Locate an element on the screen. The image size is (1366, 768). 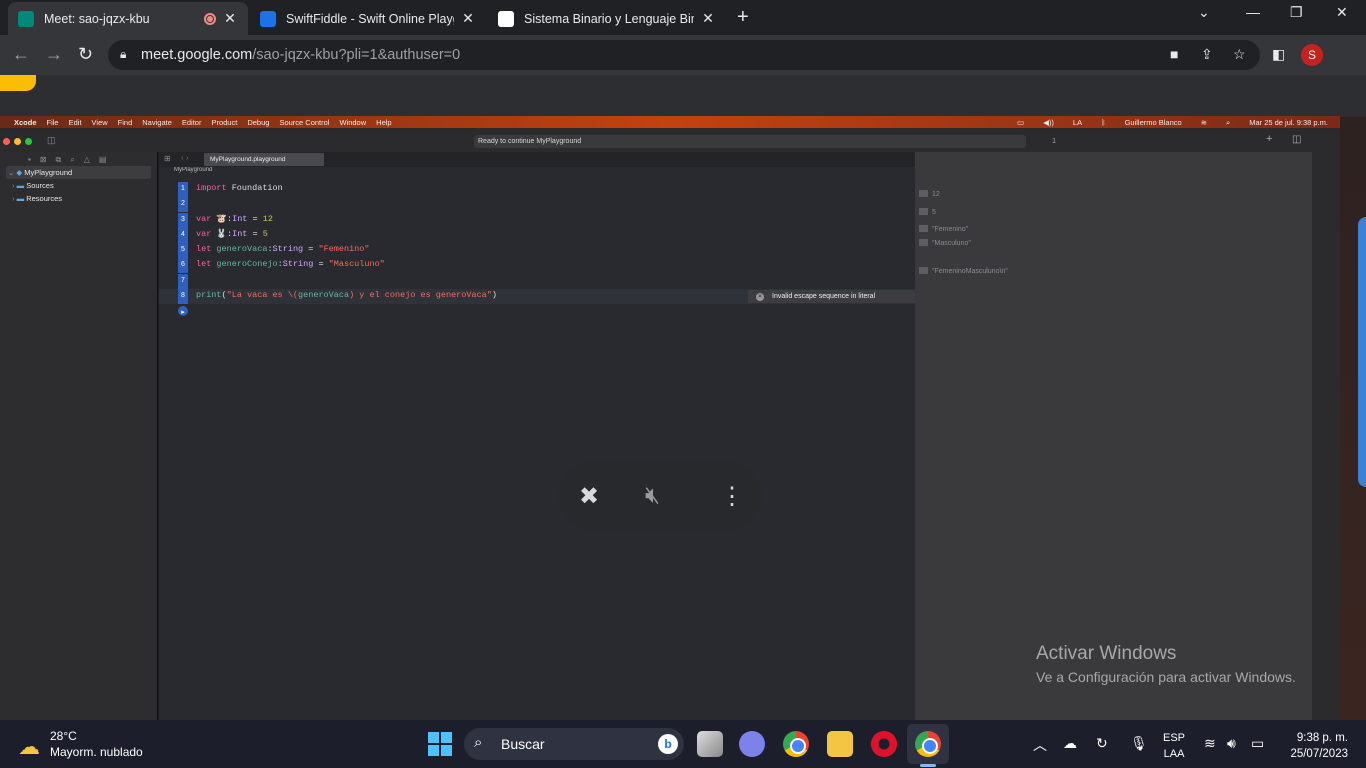
code-line: 6 let generoConejo:String = "Masculuno" is located at coordinates (537, 266).